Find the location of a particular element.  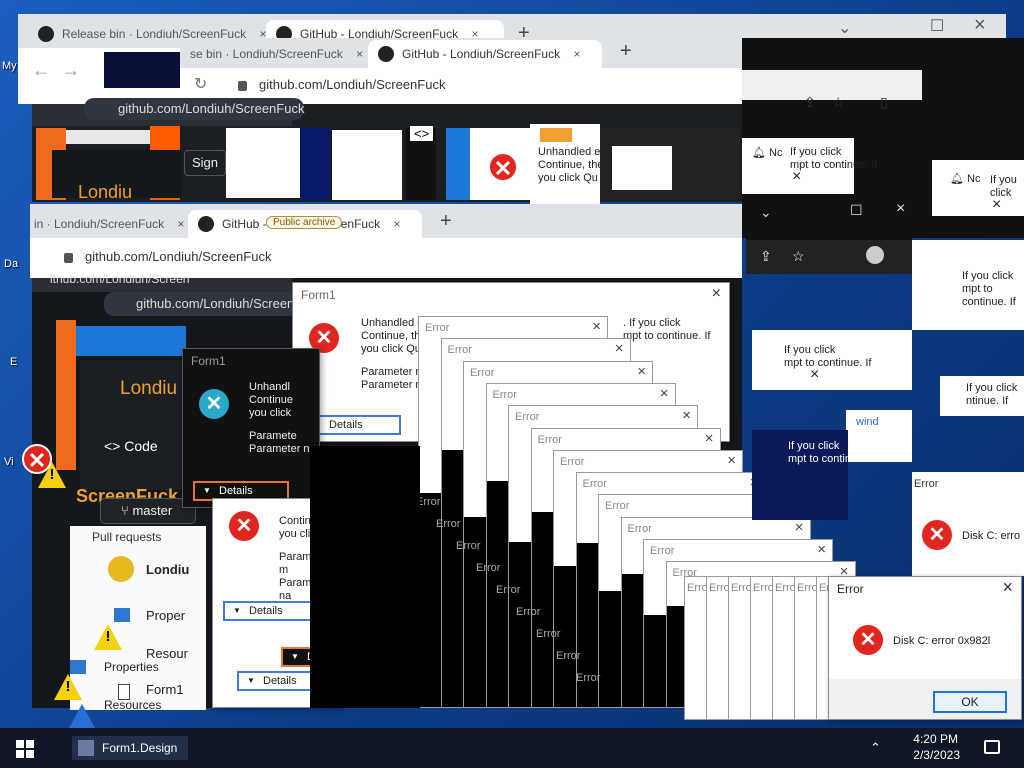

properties-label: Properties is located at coordinates (131, 667).